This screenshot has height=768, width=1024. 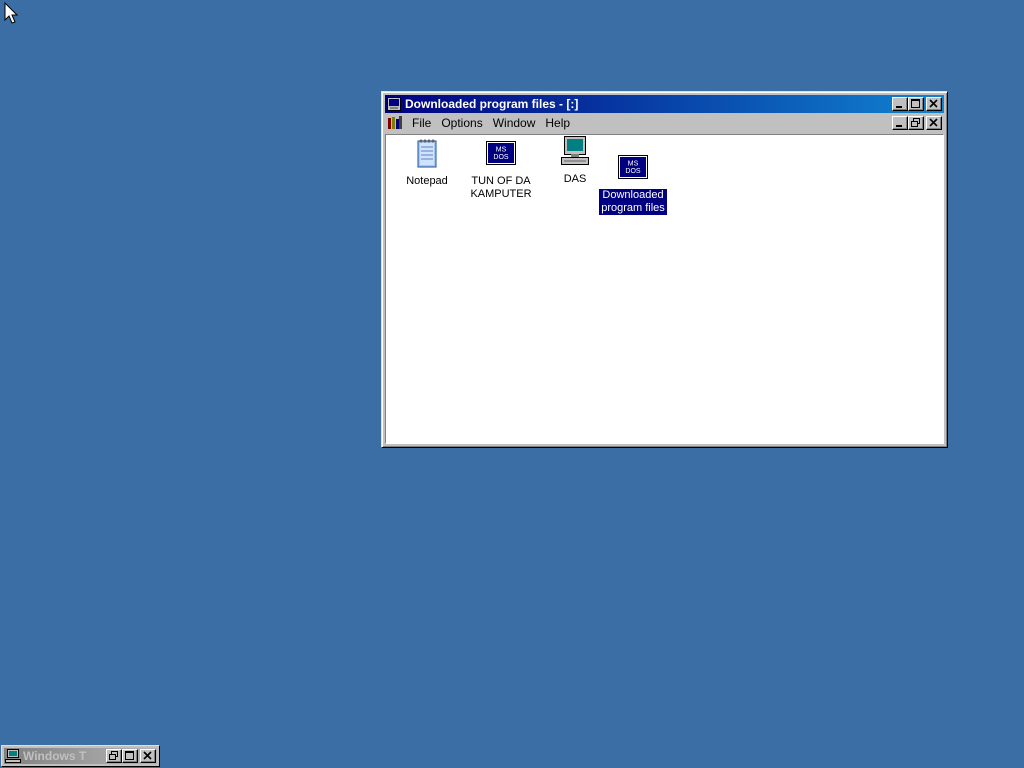 I want to click on child-close-button, so click(x=934, y=122).